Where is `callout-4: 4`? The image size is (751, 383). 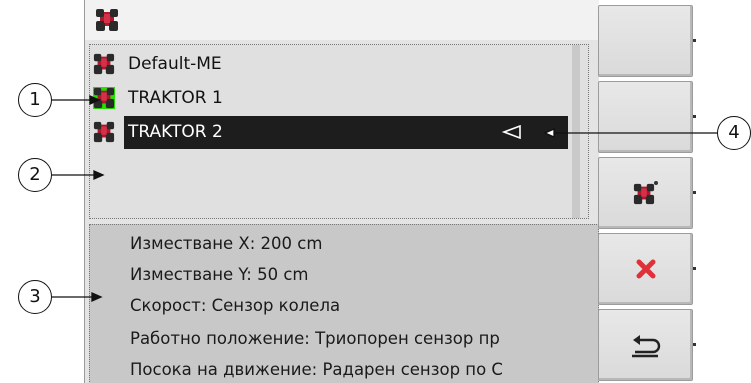 callout-4: 4 is located at coordinates (734, 133).